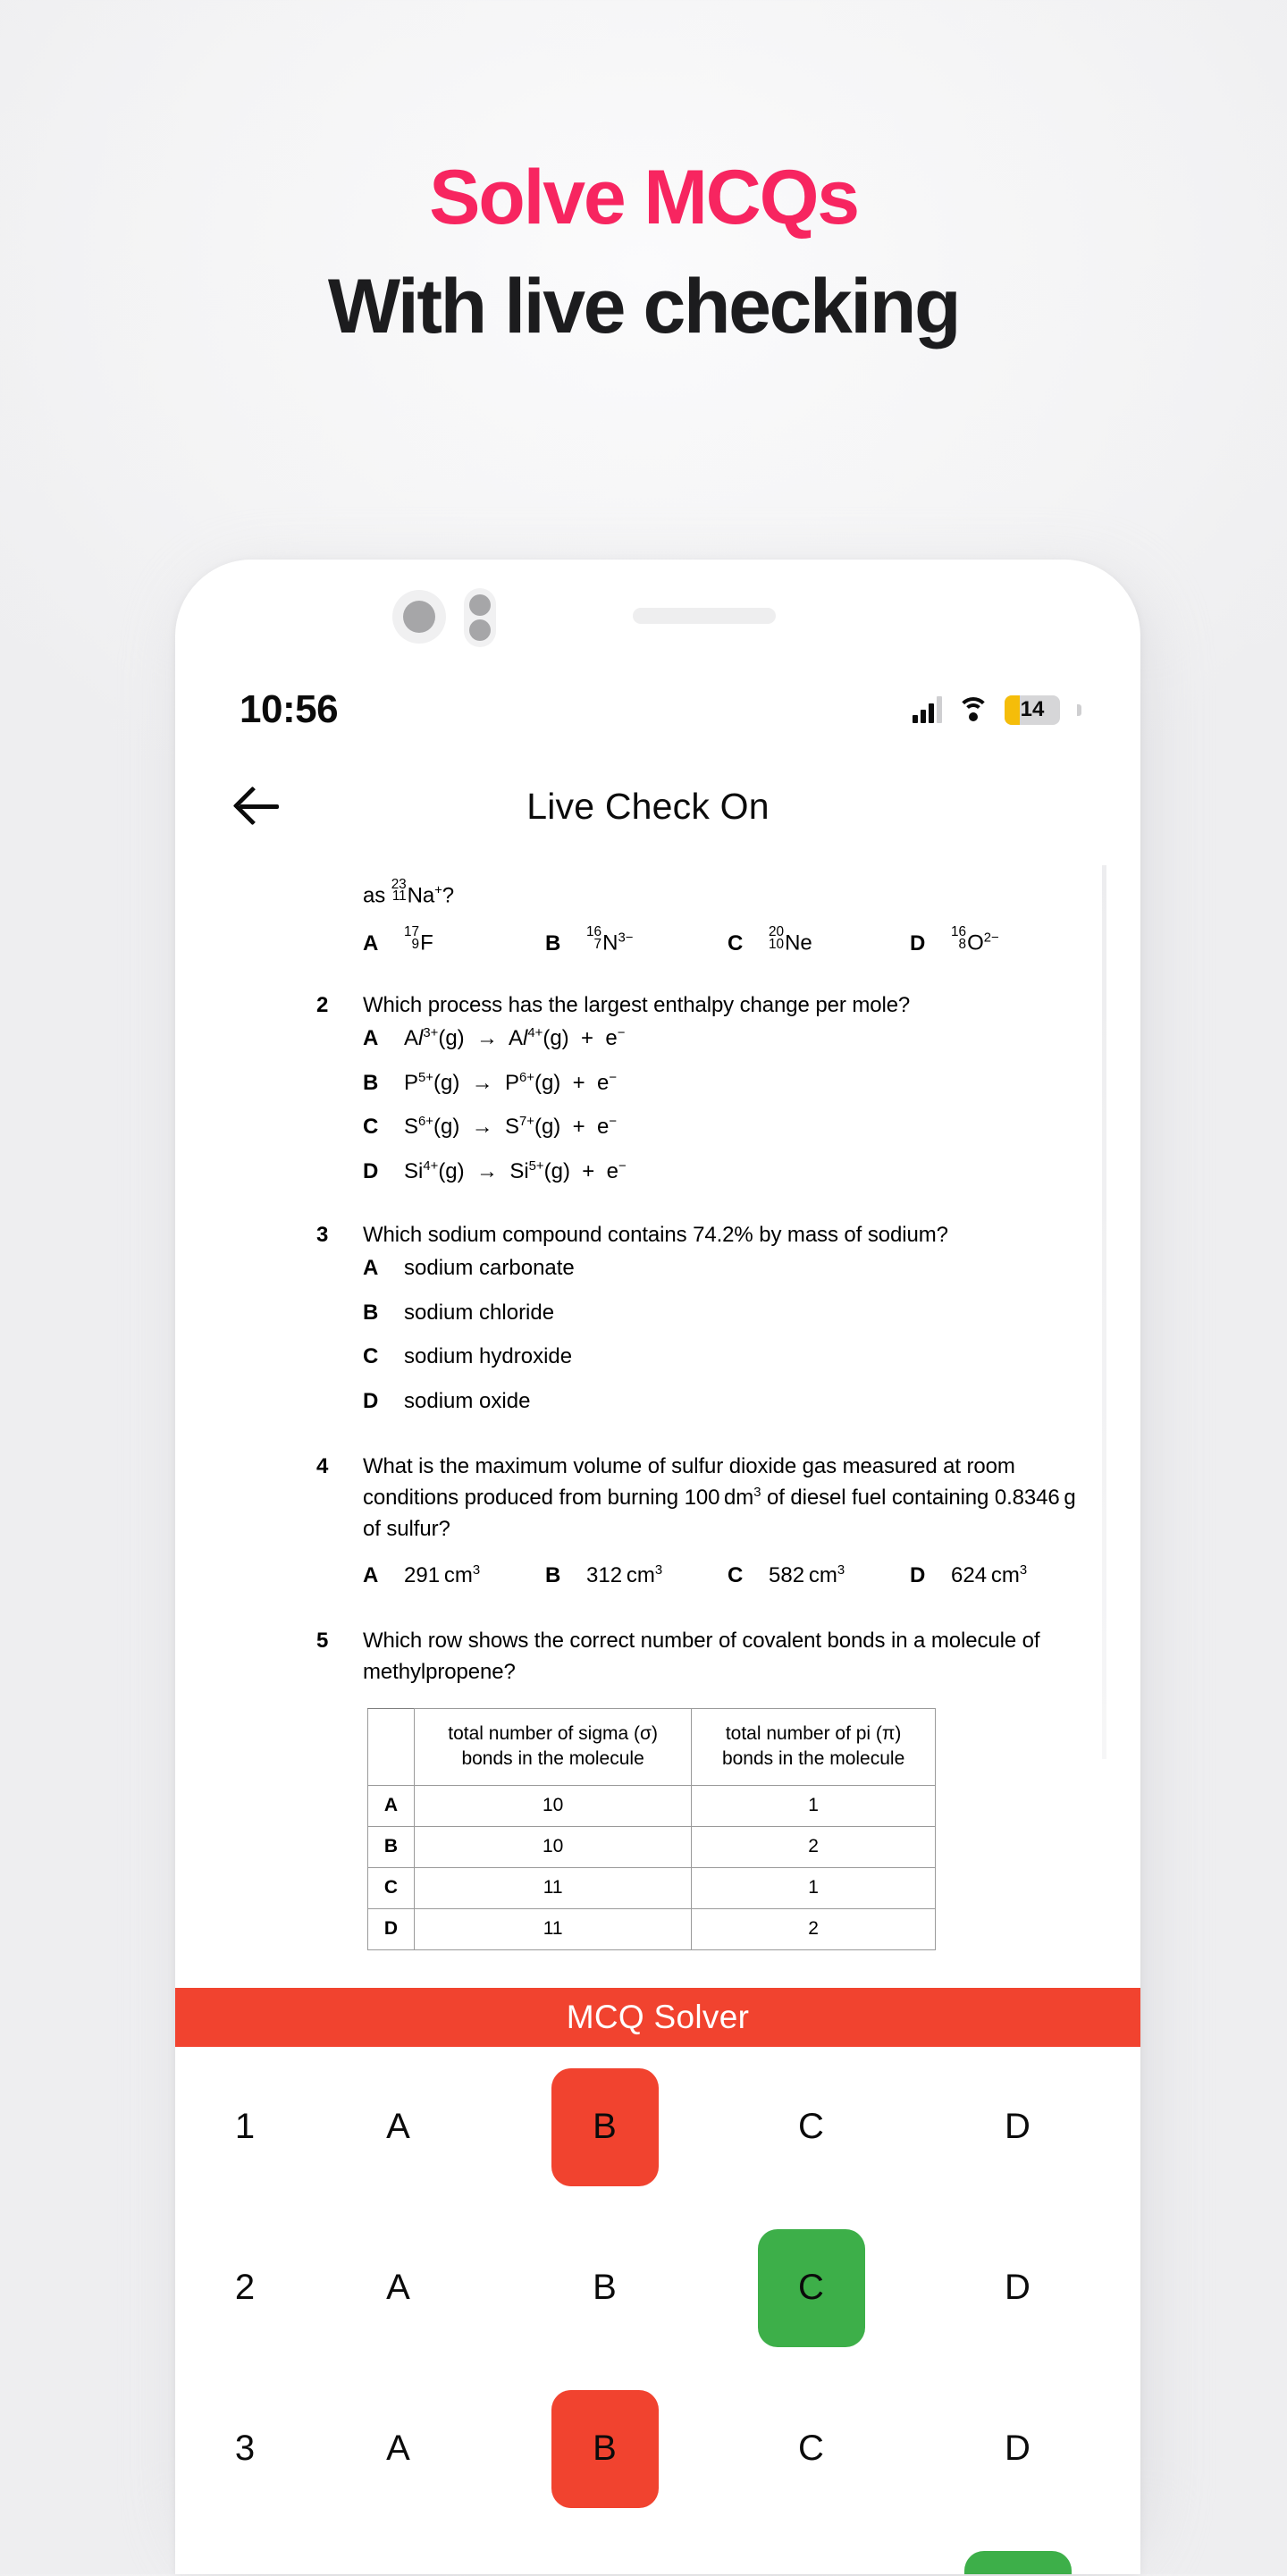 This screenshot has height=2576, width=1287. Describe the element at coordinates (553, 1759) in the screenshot. I see `header-sigma-line2: bonds in the molecule` at that location.